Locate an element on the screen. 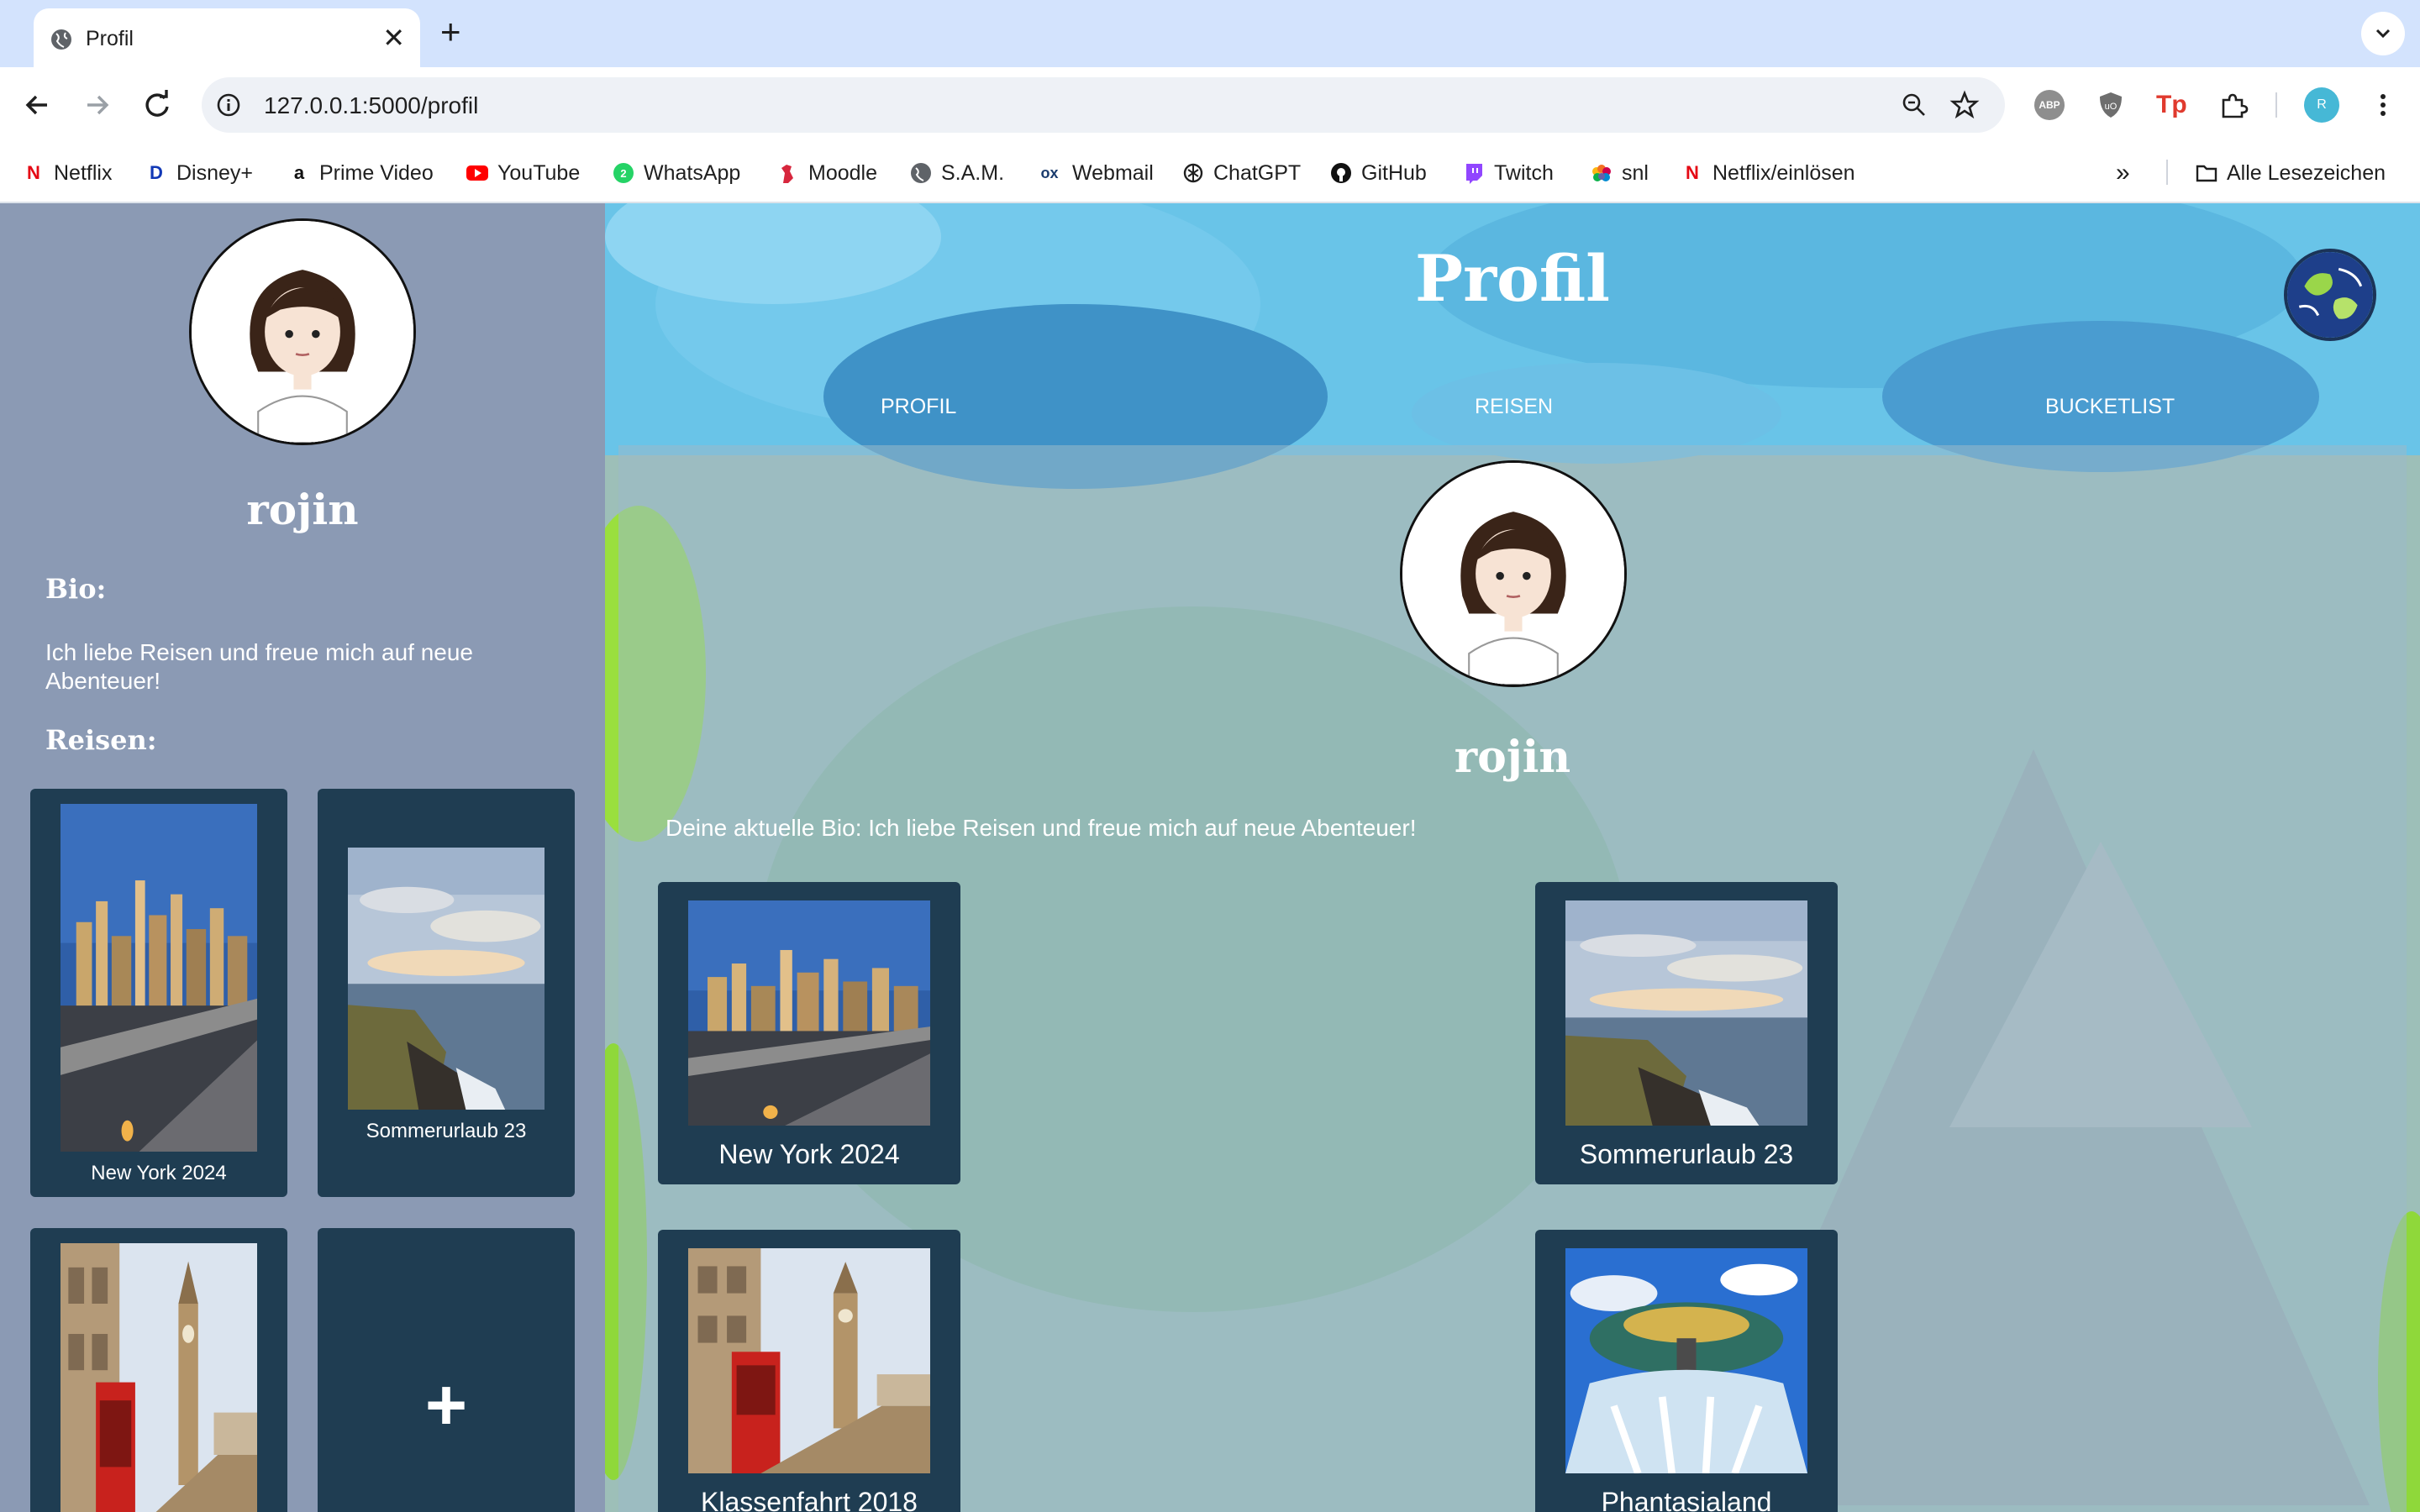 This screenshot has width=2420, height=1512. bookmark-sam: S.A.M. is located at coordinates (957, 173).